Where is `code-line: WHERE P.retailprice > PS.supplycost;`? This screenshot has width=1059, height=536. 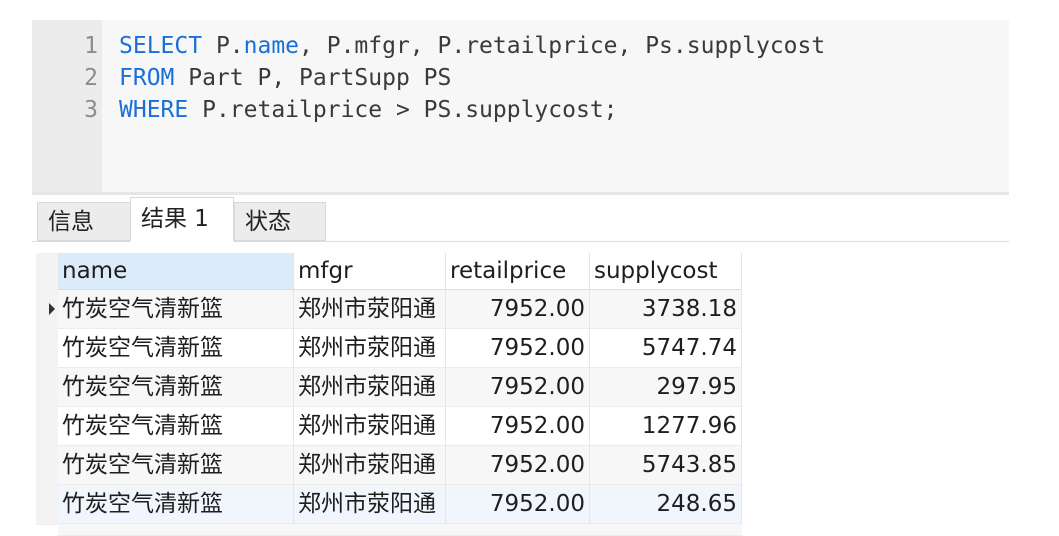 code-line: WHERE P.retailprice > PS.supplycost; is located at coordinates (368, 110).